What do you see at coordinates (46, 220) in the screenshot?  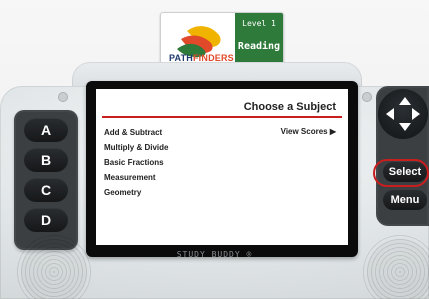 I see `button-d: D` at bounding box center [46, 220].